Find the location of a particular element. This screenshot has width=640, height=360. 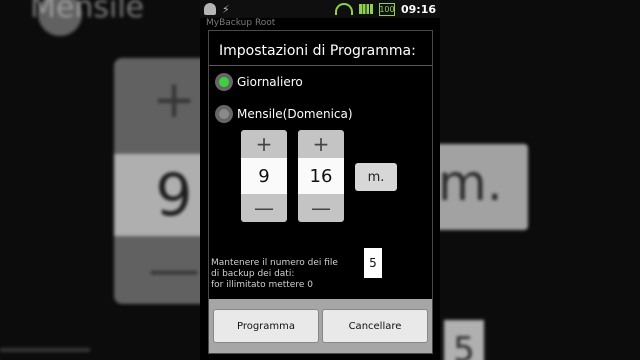

minute-value: 16 is located at coordinates (321, 176).